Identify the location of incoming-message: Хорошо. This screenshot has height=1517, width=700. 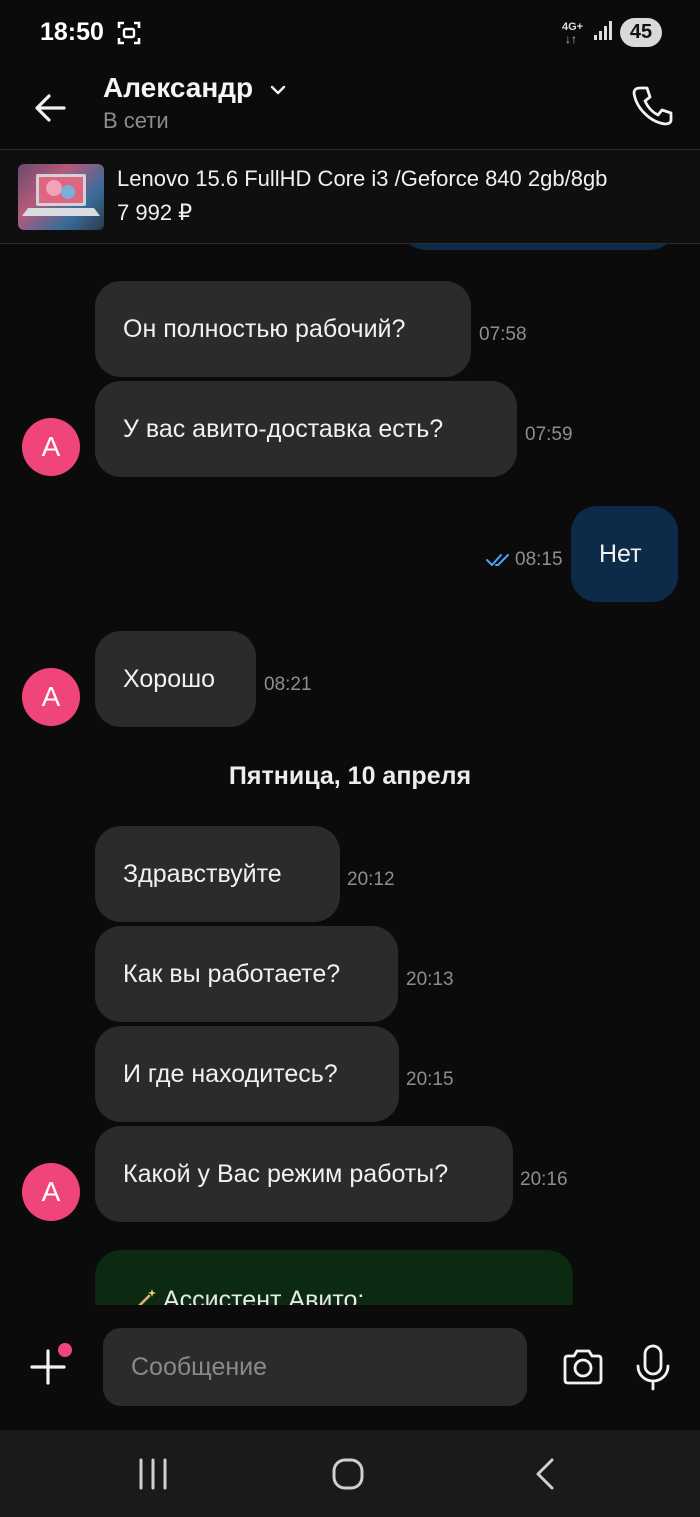
(175, 679).